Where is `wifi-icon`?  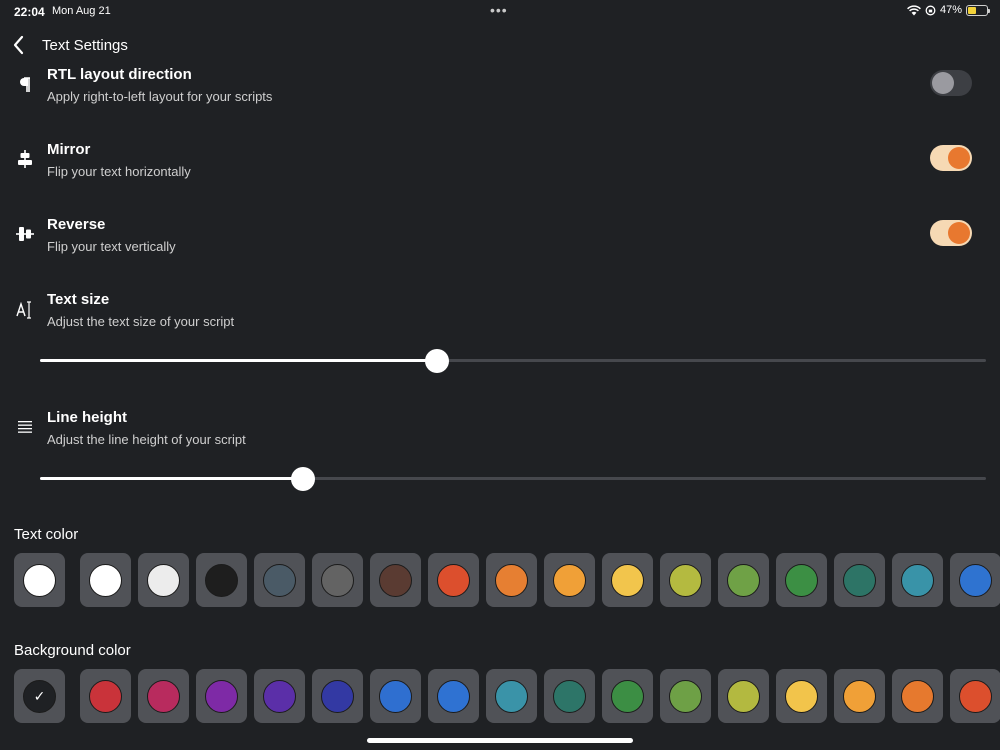
wifi-icon is located at coordinates (914, 9).